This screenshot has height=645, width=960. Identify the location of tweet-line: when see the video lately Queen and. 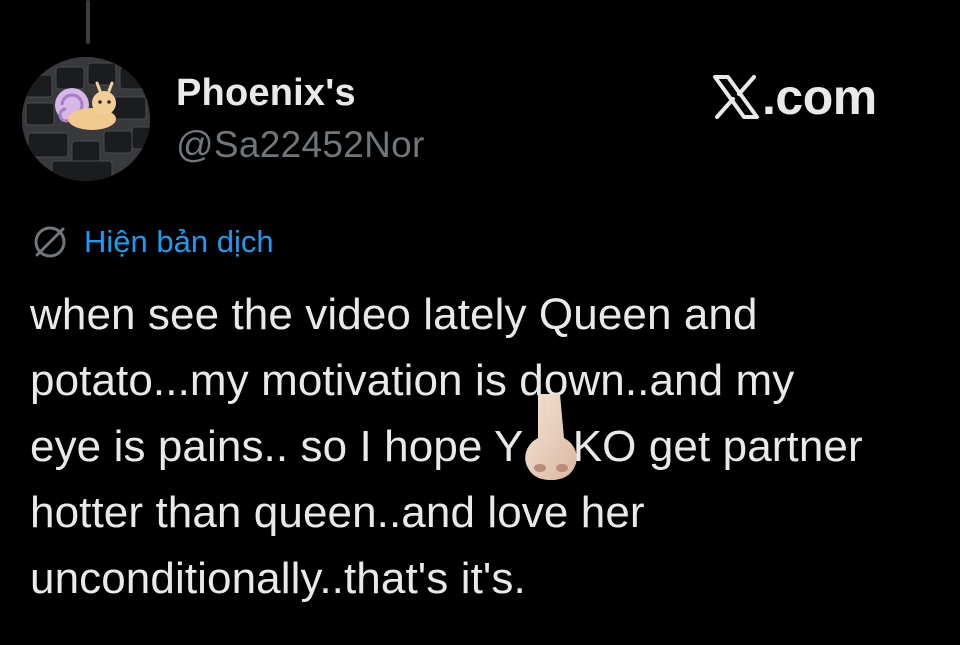
(394, 314).